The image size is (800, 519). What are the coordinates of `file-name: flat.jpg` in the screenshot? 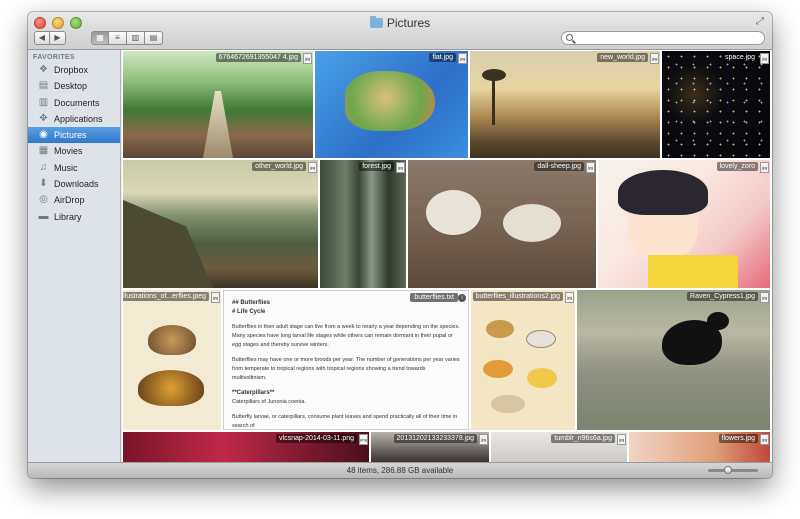 It's located at (442, 57).